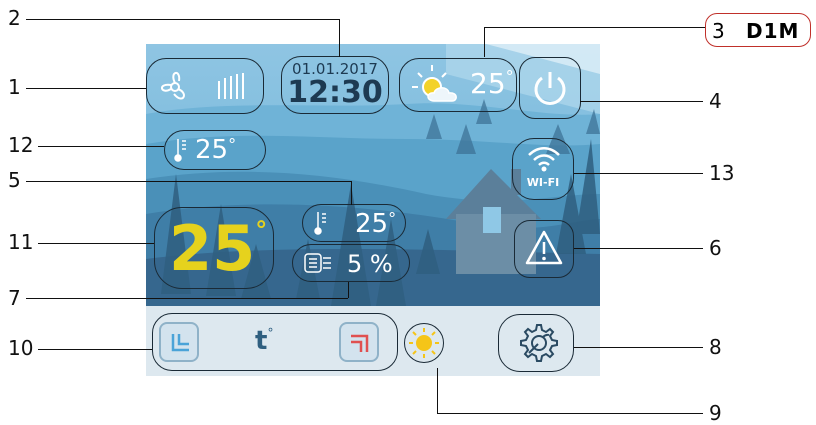  What do you see at coordinates (275, 342) in the screenshot?
I see `temperature-adjust-control: t°` at bounding box center [275, 342].